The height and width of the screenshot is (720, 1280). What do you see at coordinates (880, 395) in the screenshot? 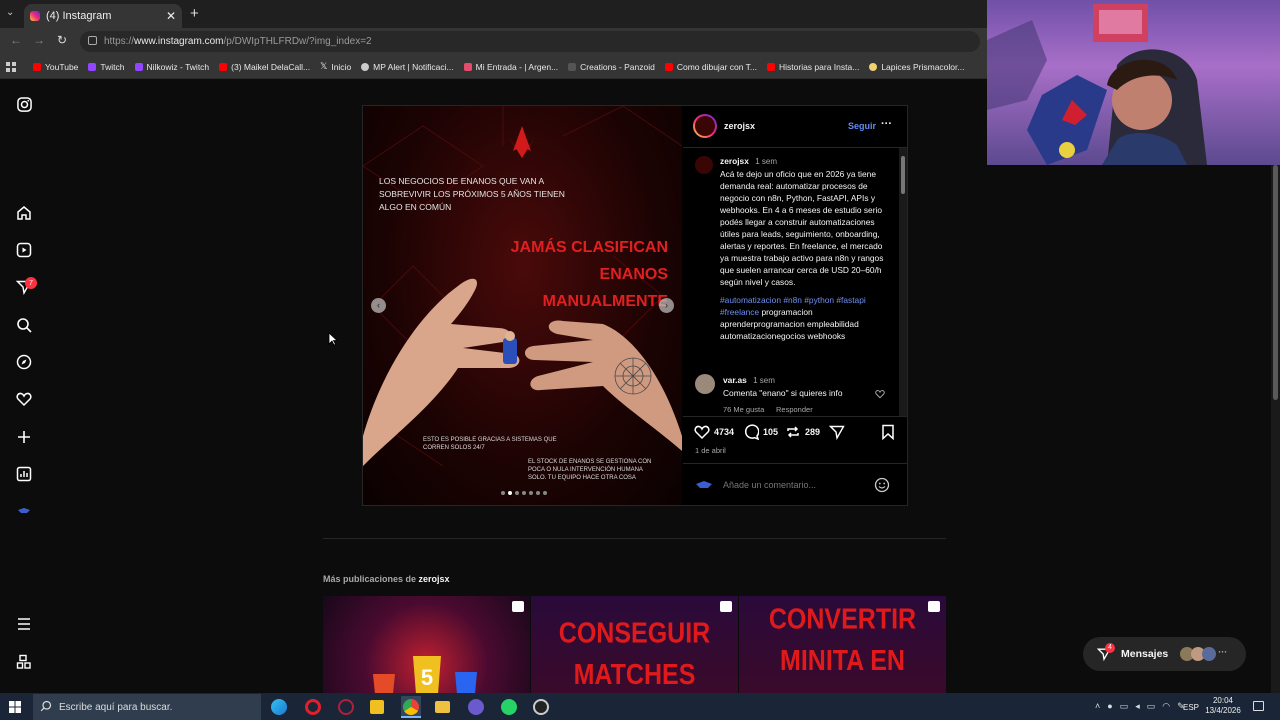
I see `comment-like-icon` at bounding box center [880, 395].